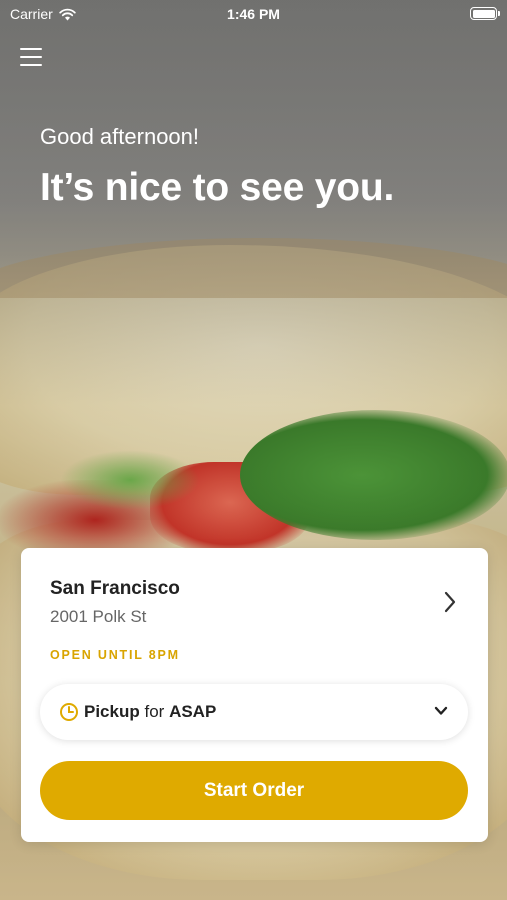 The width and height of the screenshot is (507, 900). What do you see at coordinates (115, 655) in the screenshot?
I see `store-hours: OPEN UNTIL 8PM` at bounding box center [115, 655].